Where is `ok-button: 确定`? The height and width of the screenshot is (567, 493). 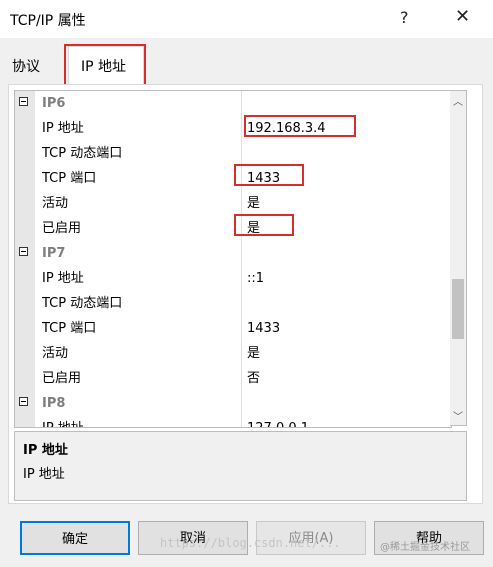
ok-button: 确定 is located at coordinates (75, 538).